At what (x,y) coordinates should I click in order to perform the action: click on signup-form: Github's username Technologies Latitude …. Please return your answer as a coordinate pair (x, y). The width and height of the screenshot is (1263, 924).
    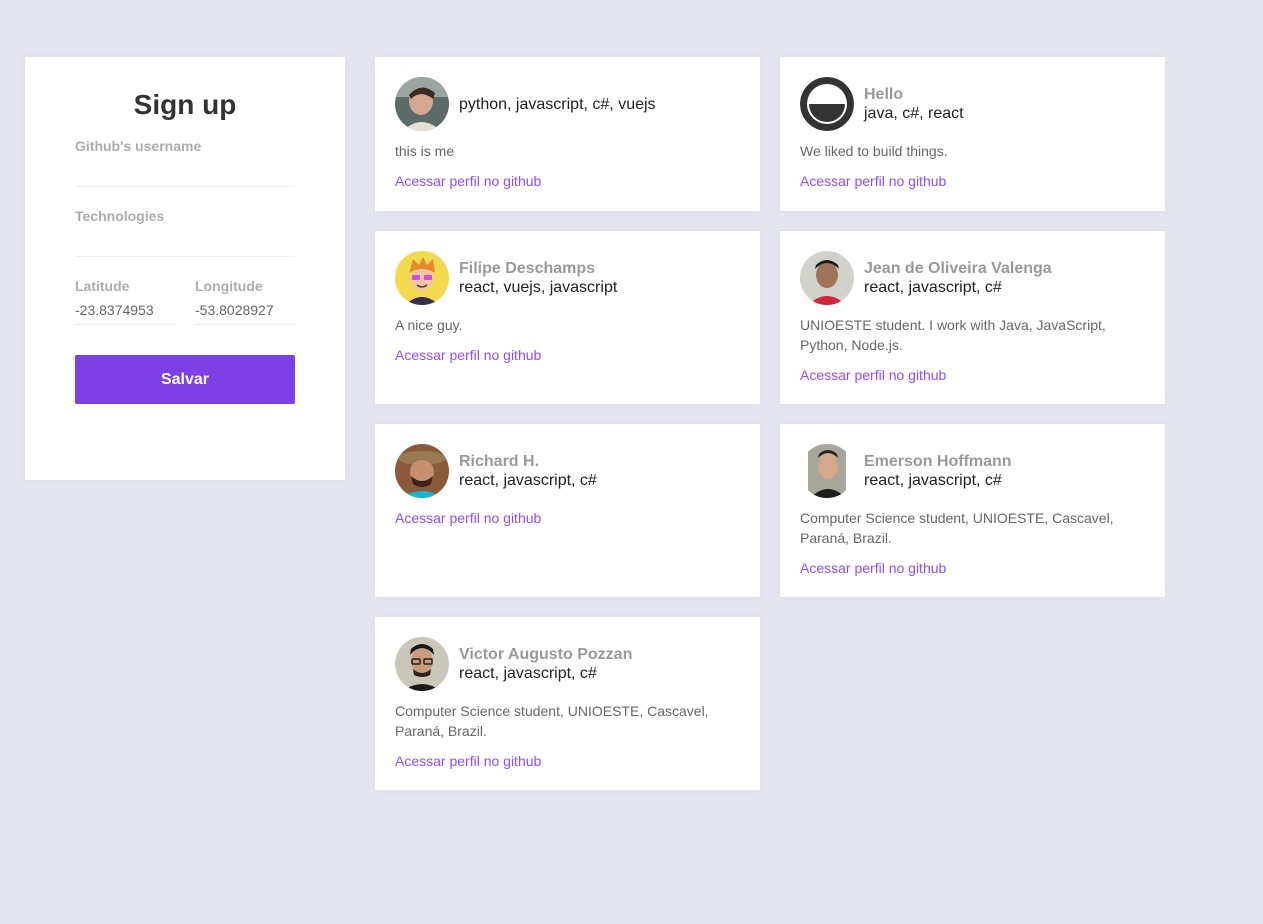
    Looking at the image, I should click on (185, 270).